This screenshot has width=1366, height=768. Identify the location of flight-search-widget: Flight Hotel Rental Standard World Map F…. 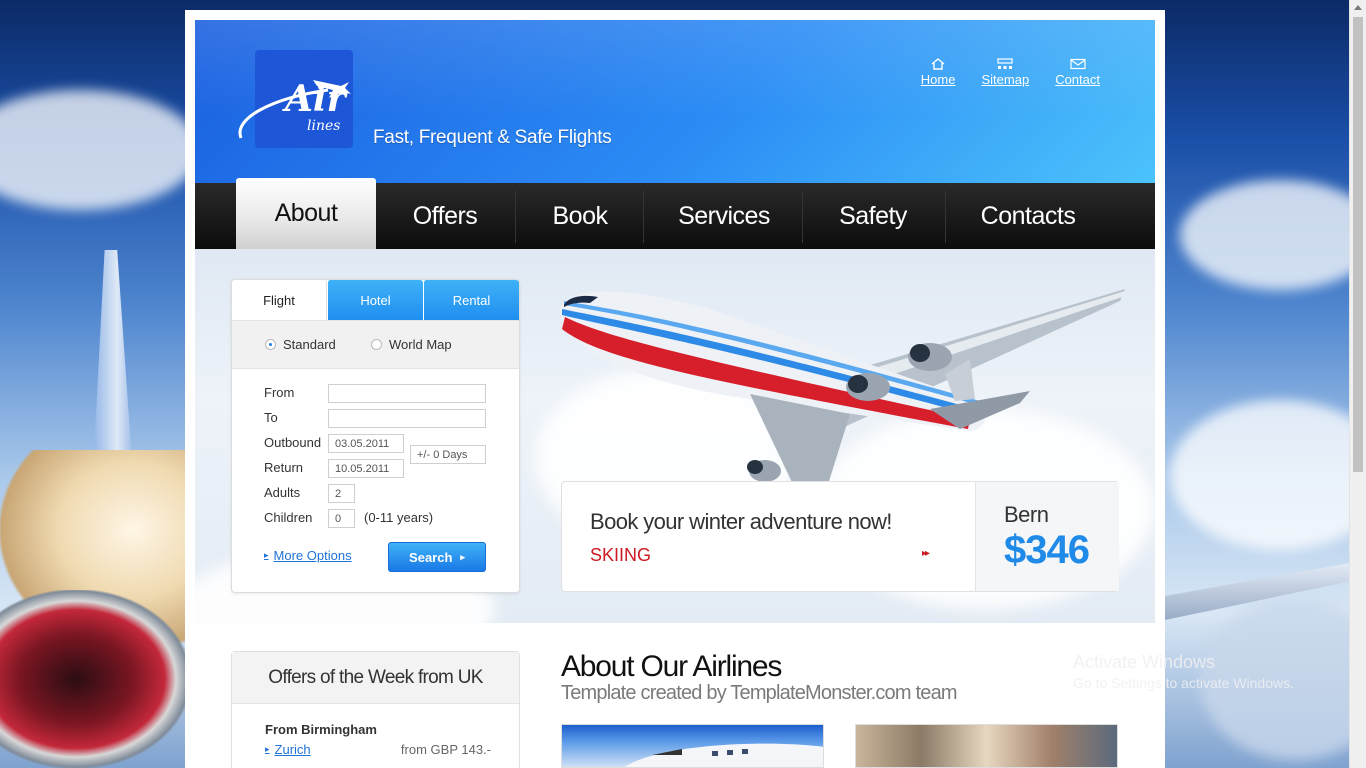
(375, 436).